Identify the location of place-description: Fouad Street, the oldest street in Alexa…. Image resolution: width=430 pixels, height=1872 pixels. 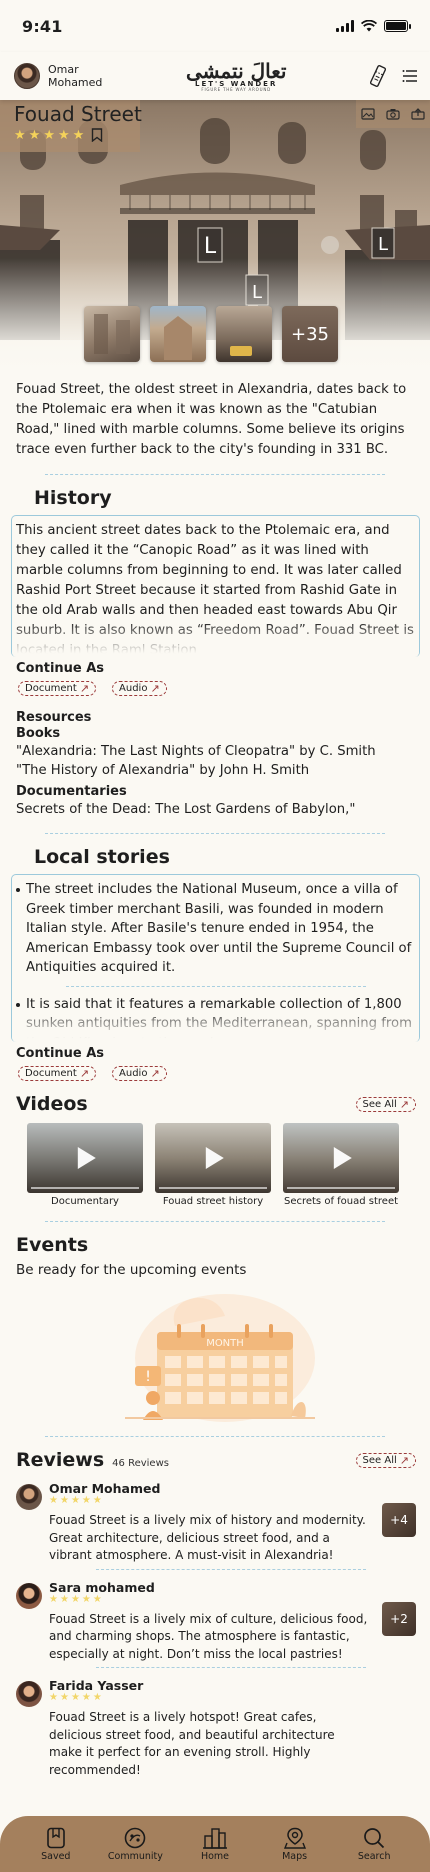
(211, 419).